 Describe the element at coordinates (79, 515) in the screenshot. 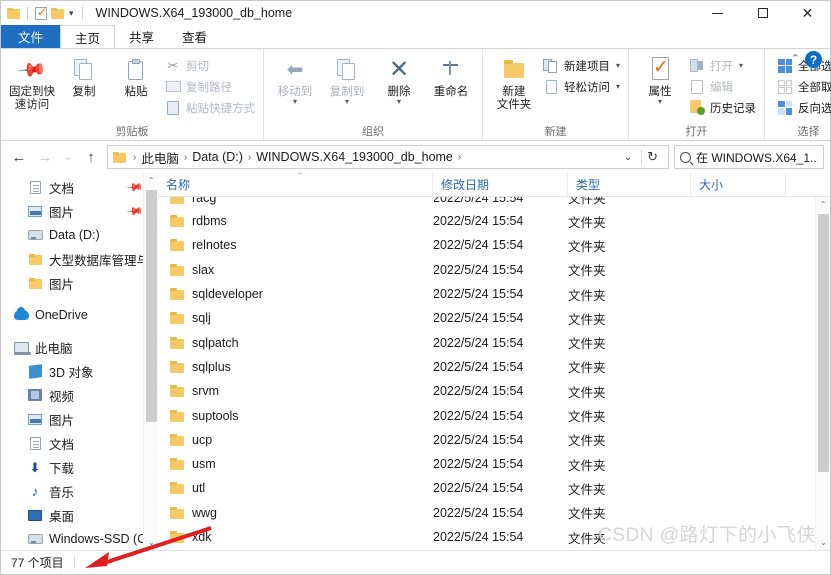

I see `sidebar-item-desktop: 桌面` at that location.